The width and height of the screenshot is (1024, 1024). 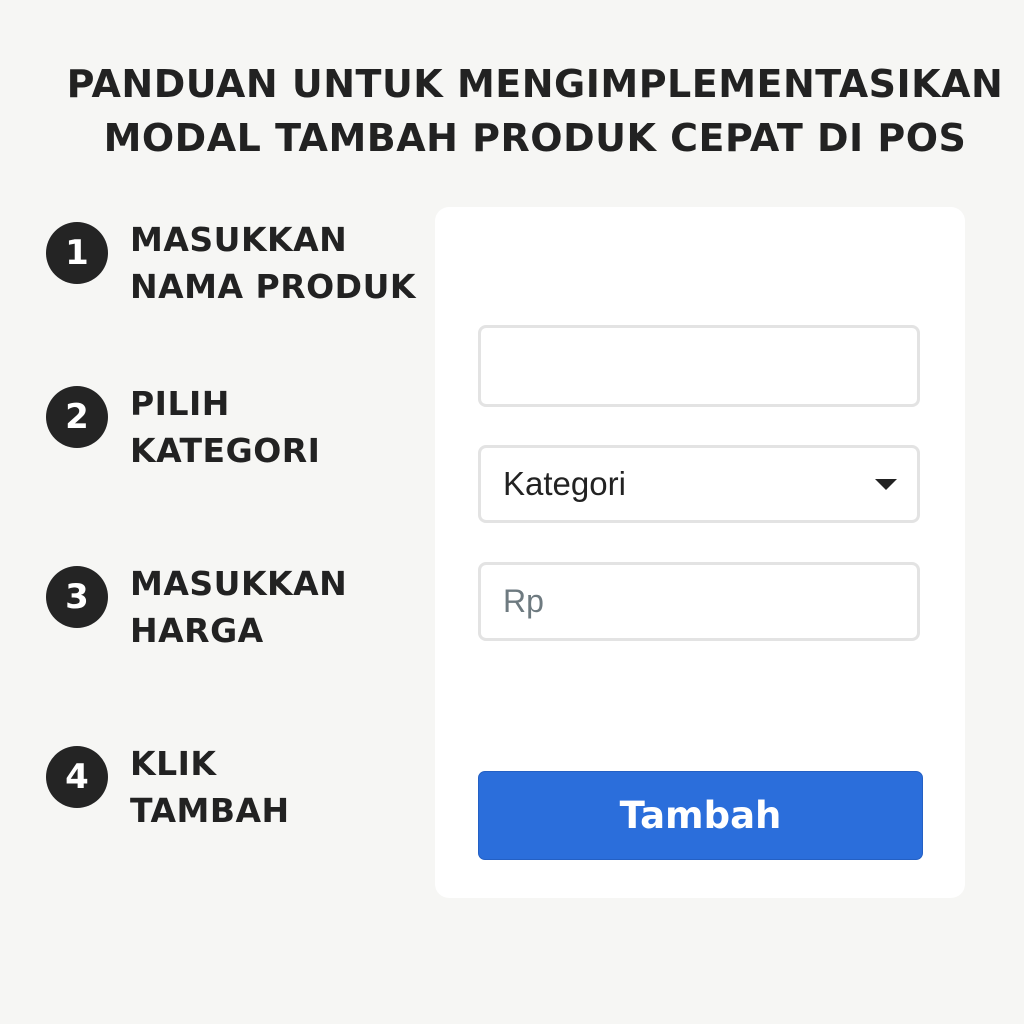 What do you see at coordinates (77, 417) in the screenshot?
I see `step-number-badge: 2` at bounding box center [77, 417].